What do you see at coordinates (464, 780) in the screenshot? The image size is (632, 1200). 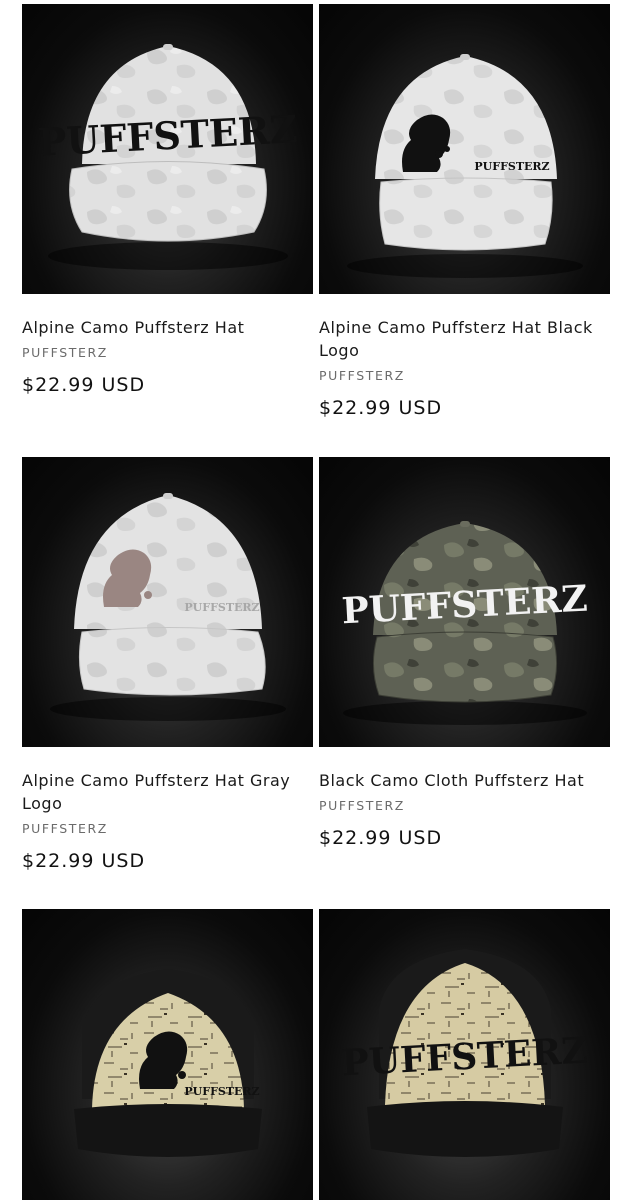 I see `product-title: Black Camo Cloth Puffsterz Hat` at bounding box center [464, 780].